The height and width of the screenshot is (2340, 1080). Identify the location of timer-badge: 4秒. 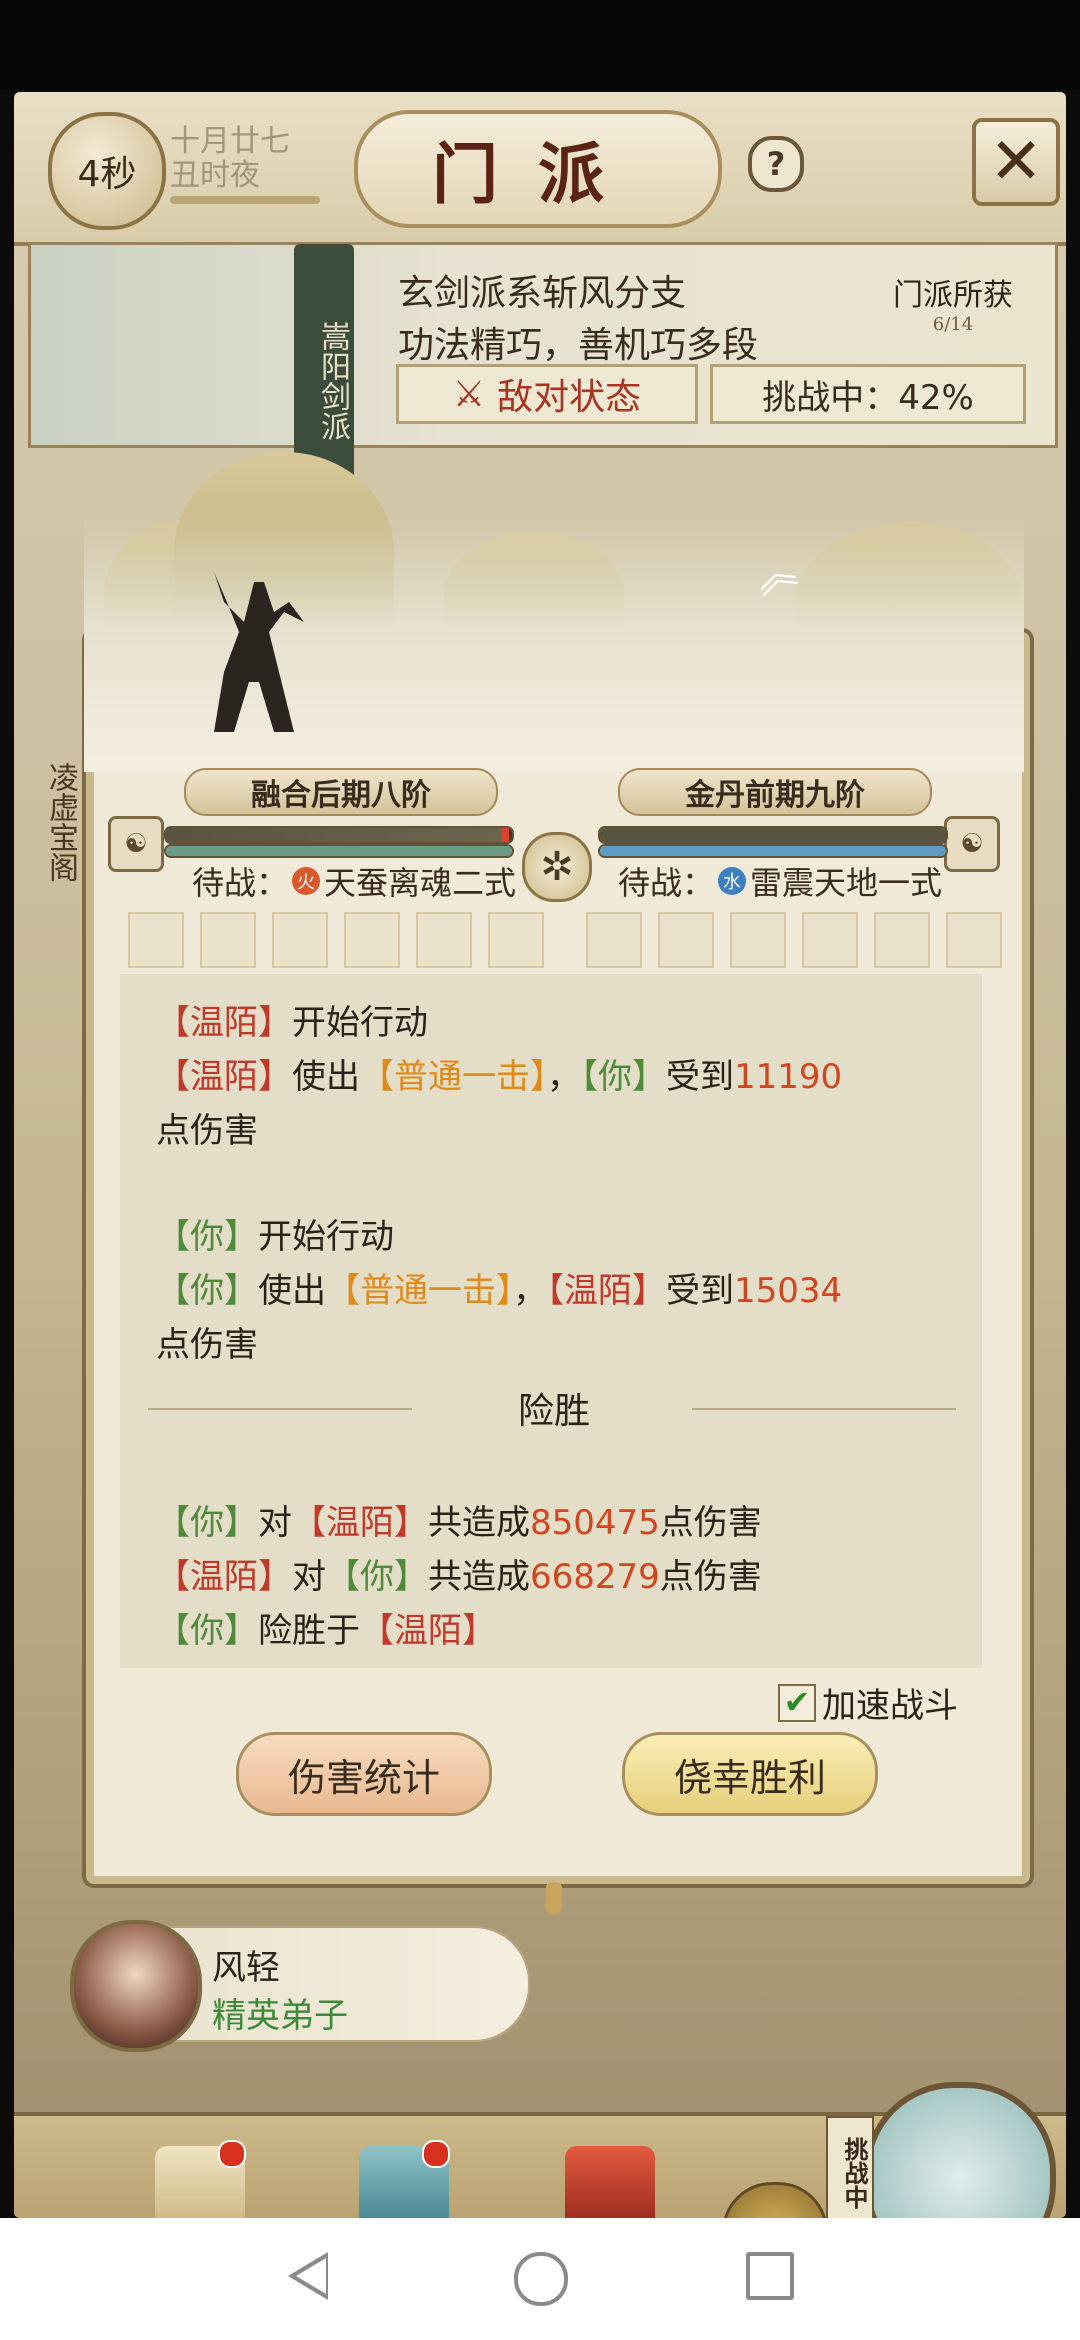
(107, 171).